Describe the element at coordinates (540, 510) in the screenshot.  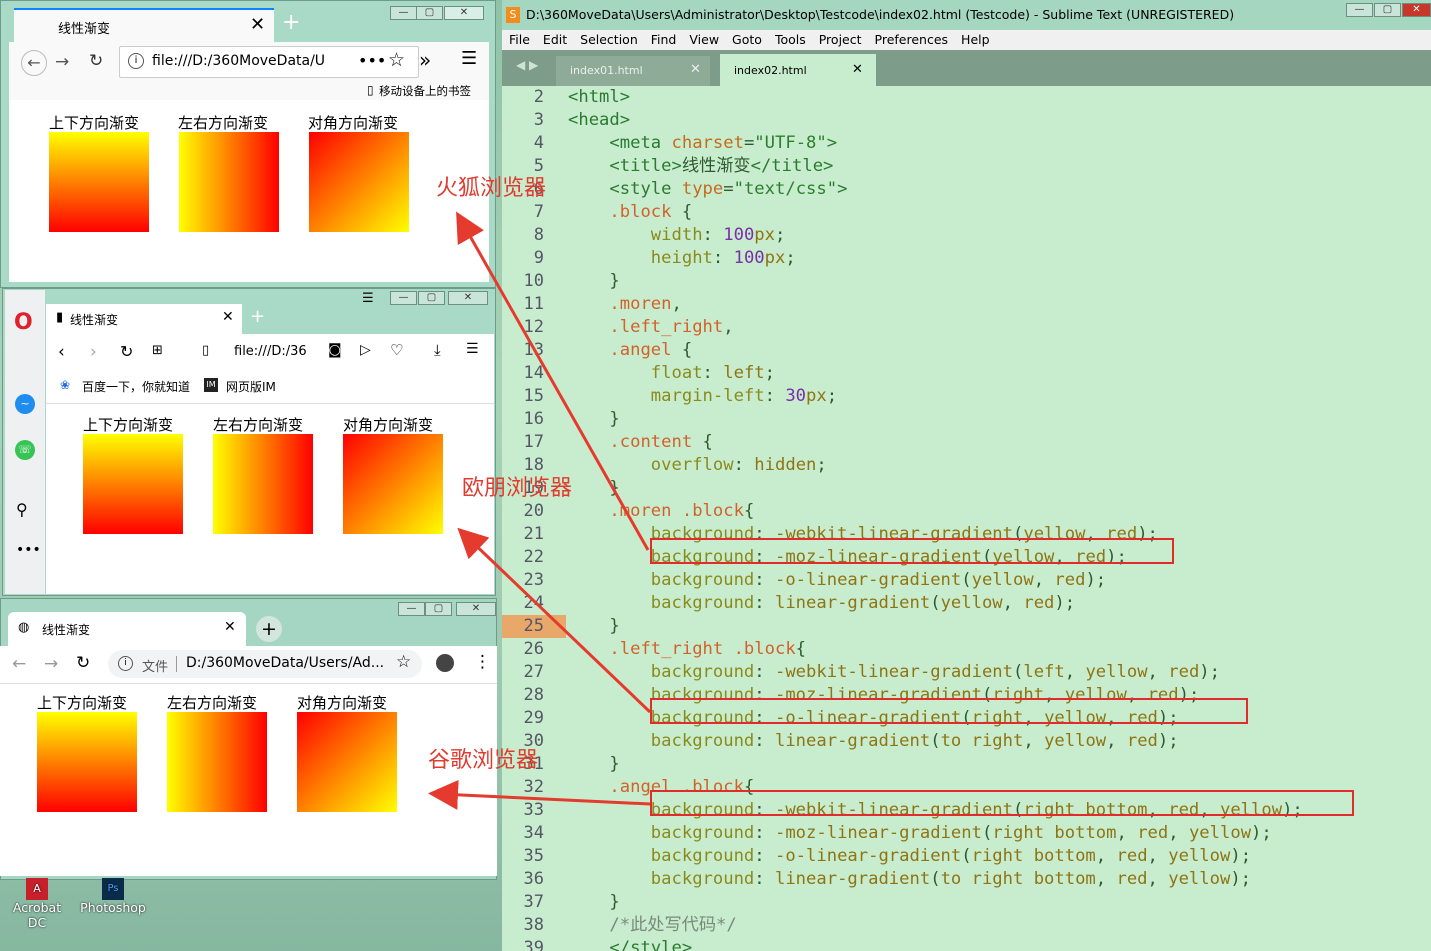
I see `annotation-arrows` at that location.